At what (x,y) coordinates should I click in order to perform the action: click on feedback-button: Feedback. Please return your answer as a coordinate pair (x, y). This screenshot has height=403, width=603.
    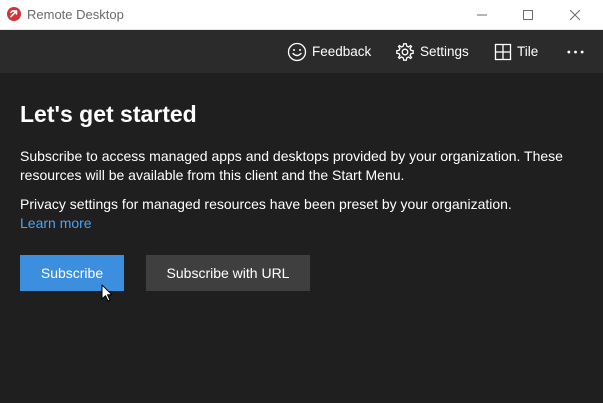
    Looking at the image, I should click on (329, 51).